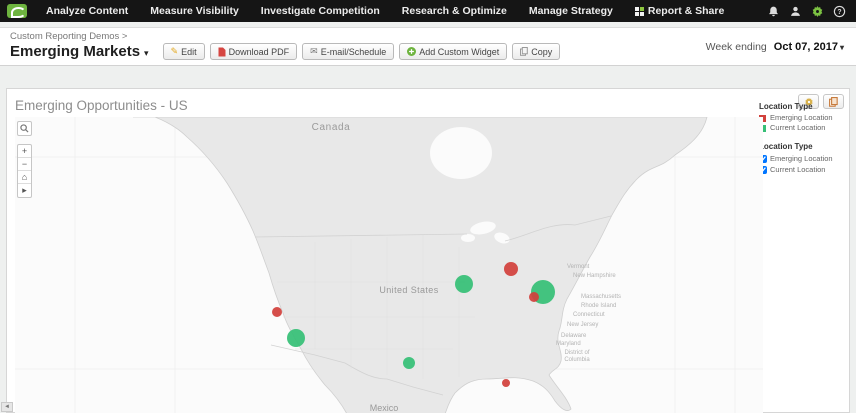 The height and width of the screenshot is (413, 856). What do you see at coordinates (146, 53) in the screenshot?
I see `title-dropdown-caret-icon: ▾` at bounding box center [146, 53].